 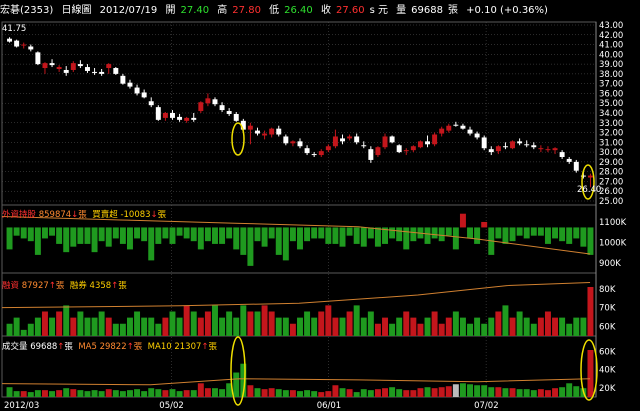 What do you see at coordinates (110, 347) in the screenshot?
I see `volume-panel-legend: 成交量 69688↑張 MA5 29822↑張 MA10 21307↑張` at bounding box center [110, 347].